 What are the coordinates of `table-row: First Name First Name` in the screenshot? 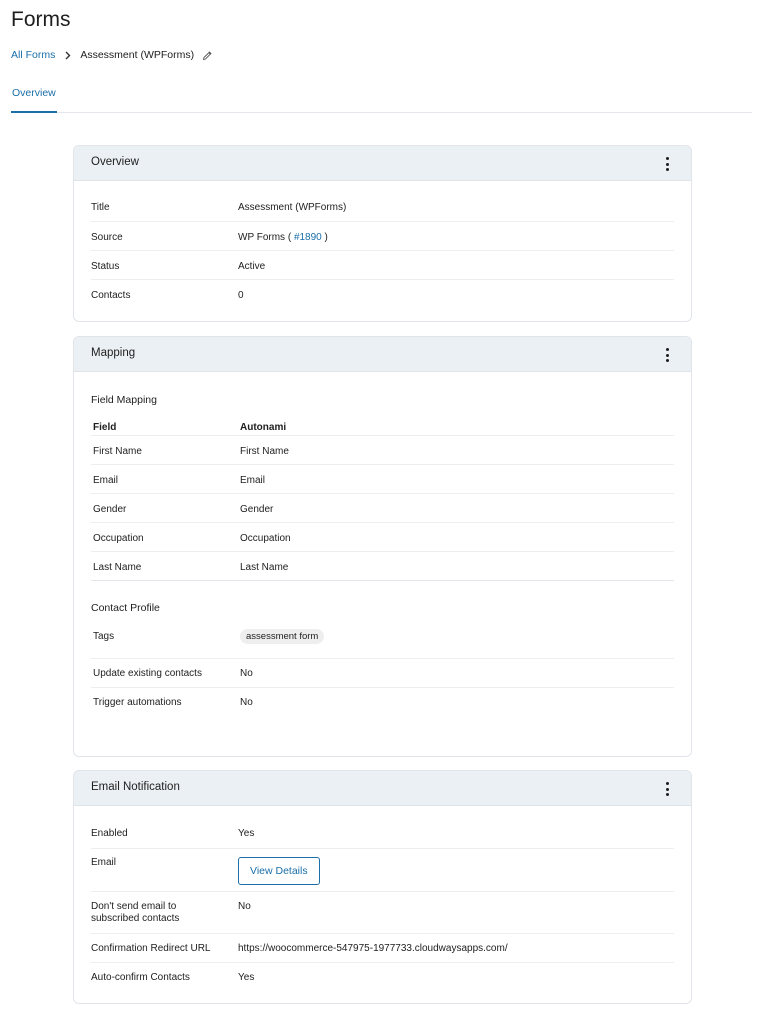 It's located at (382, 450).